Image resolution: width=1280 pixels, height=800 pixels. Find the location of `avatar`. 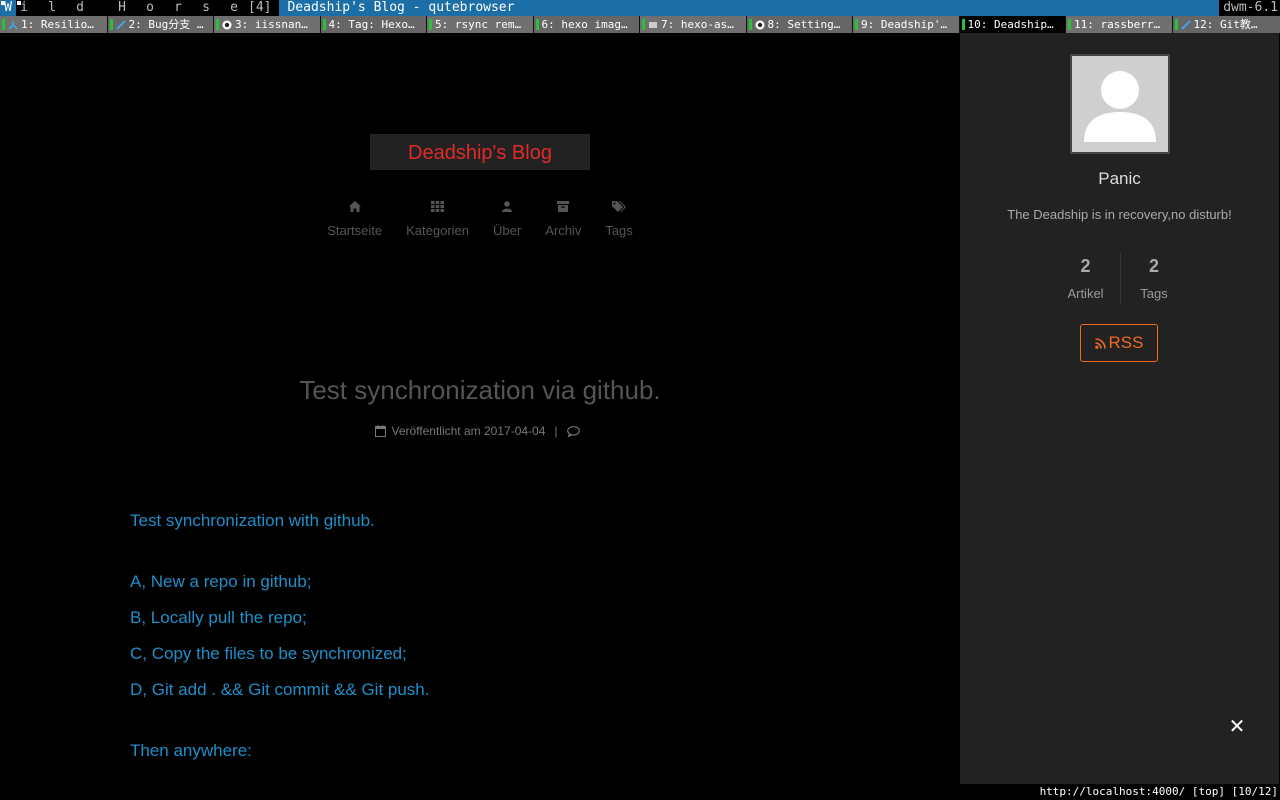

avatar is located at coordinates (1120, 104).